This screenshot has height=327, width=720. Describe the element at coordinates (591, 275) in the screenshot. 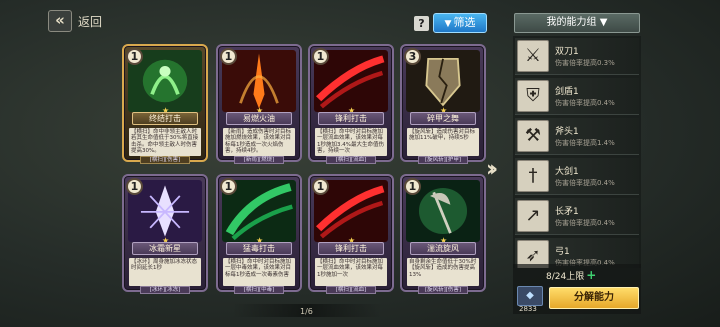

I see `plus-icon: +` at that location.